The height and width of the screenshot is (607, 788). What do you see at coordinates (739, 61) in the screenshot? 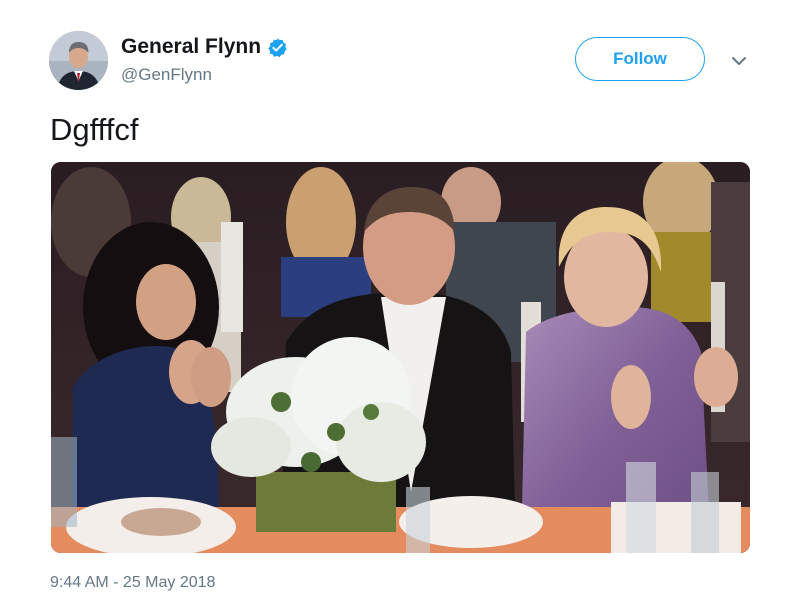
I see `chevron-down-icon` at bounding box center [739, 61].